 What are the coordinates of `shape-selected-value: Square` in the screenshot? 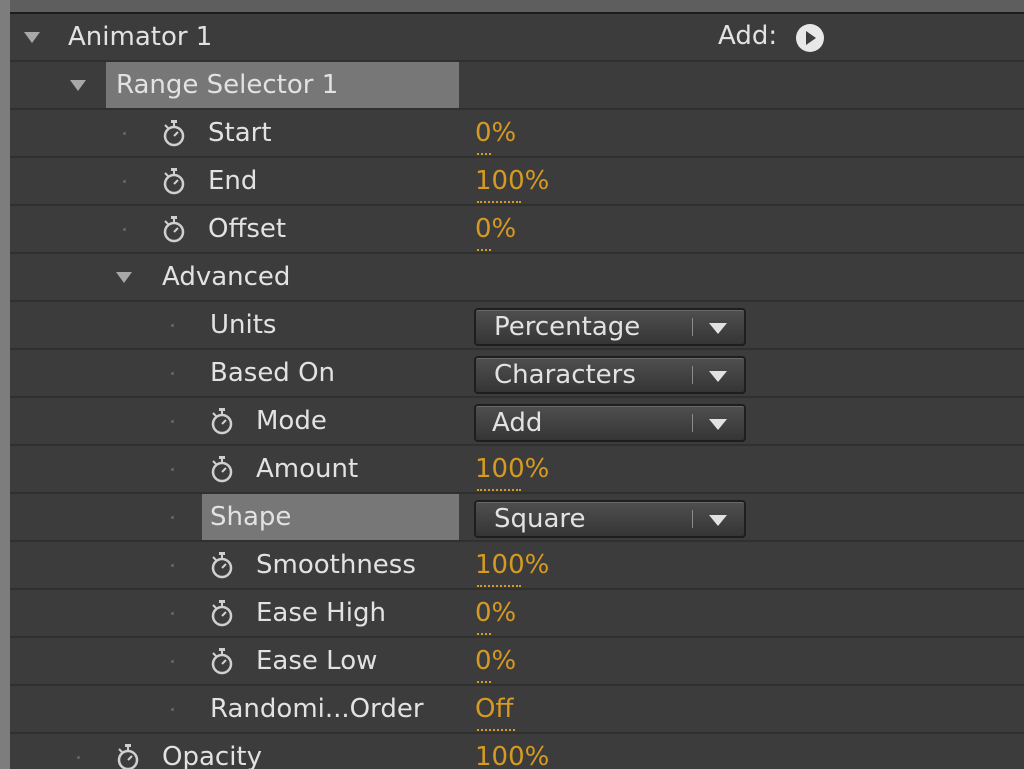 It's located at (540, 519).